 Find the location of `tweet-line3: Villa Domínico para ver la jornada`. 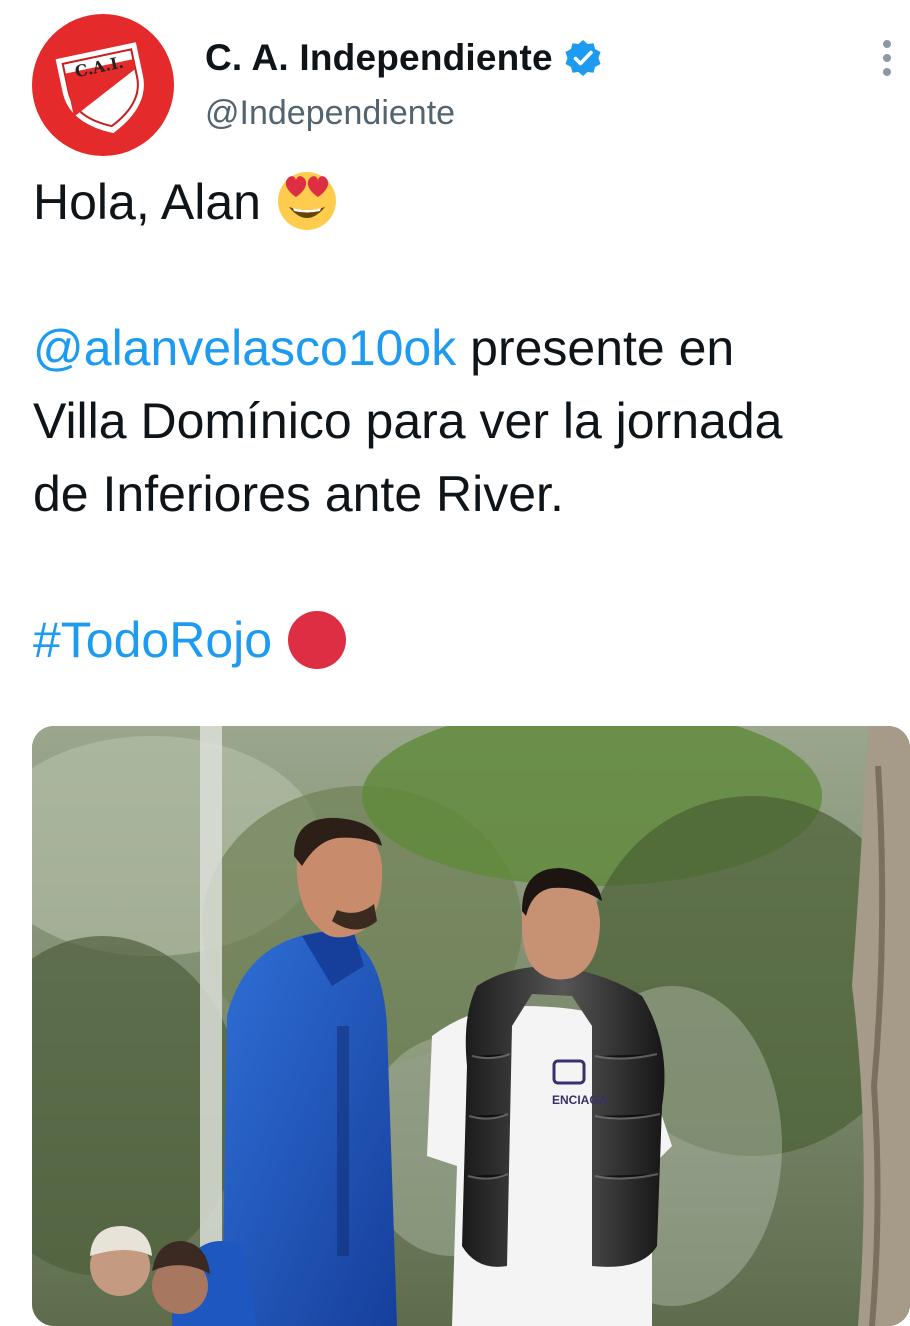

tweet-line3: Villa Domínico para ver la jornada is located at coordinates (408, 421).